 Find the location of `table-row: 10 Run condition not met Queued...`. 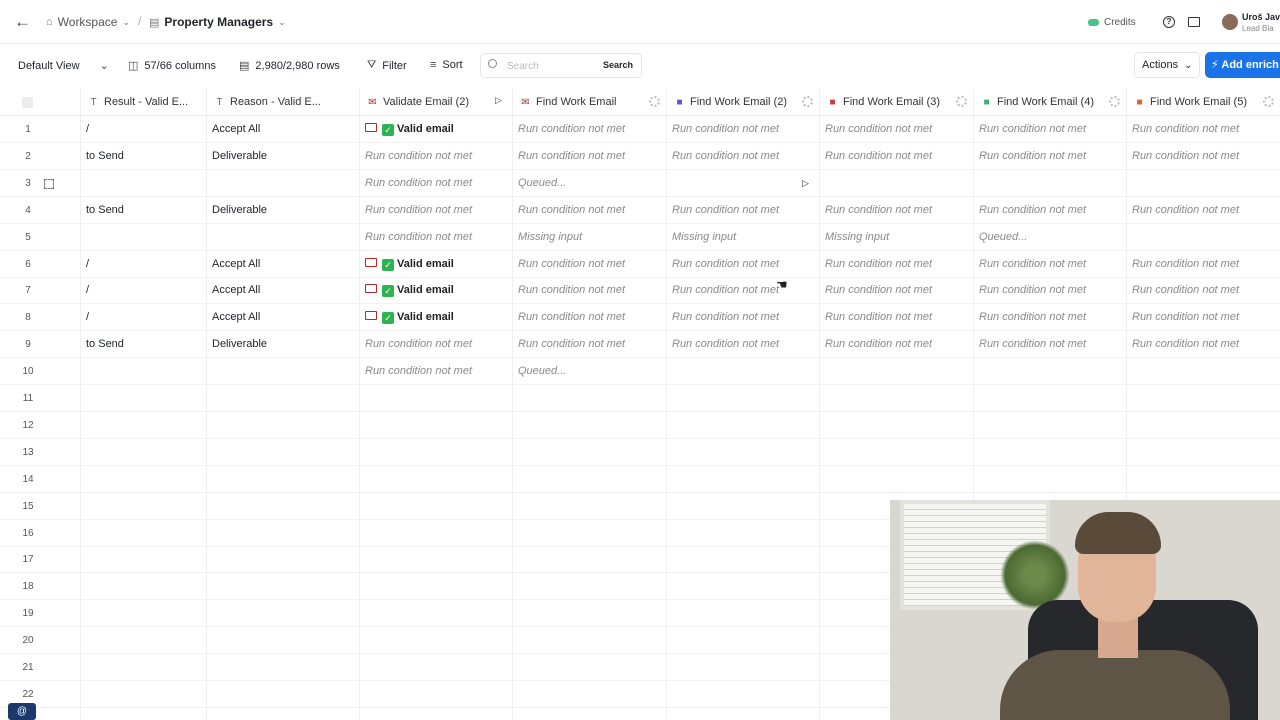

table-row: 10 Run condition not met Queued... is located at coordinates (640, 372).